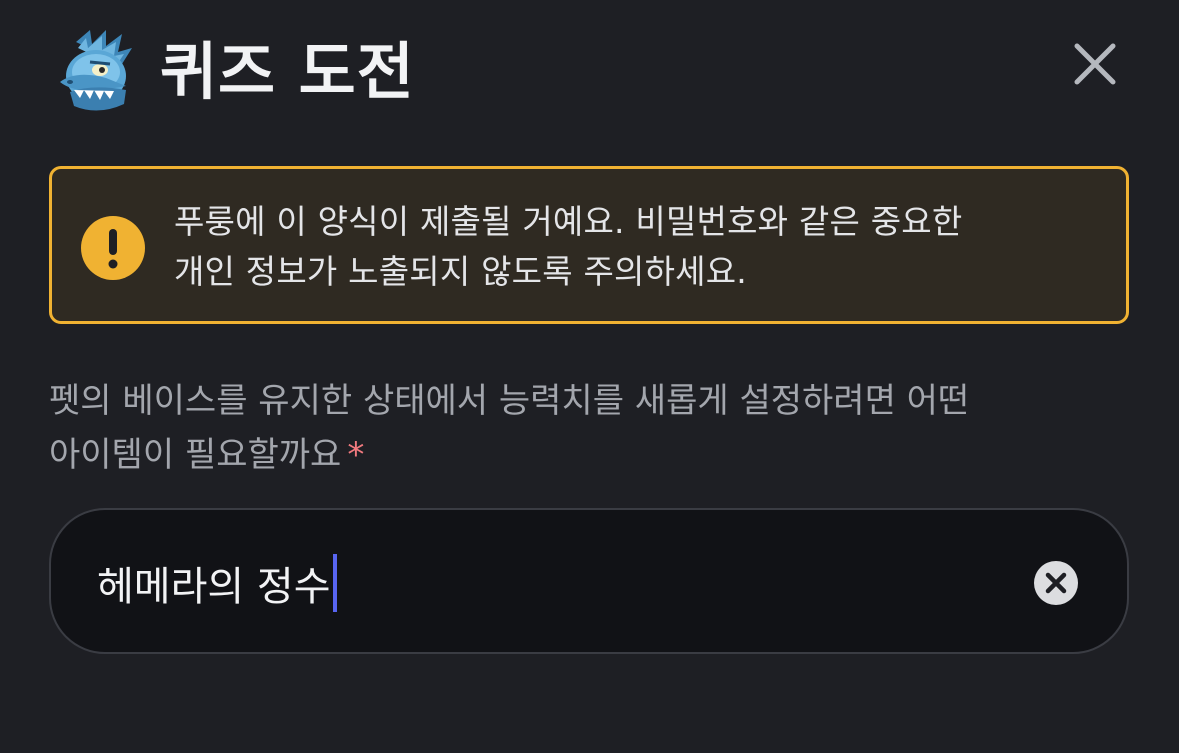  What do you see at coordinates (594, 455) in the screenshot?
I see `question-line-2: 아이템이 필요할까요 *` at bounding box center [594, 455].